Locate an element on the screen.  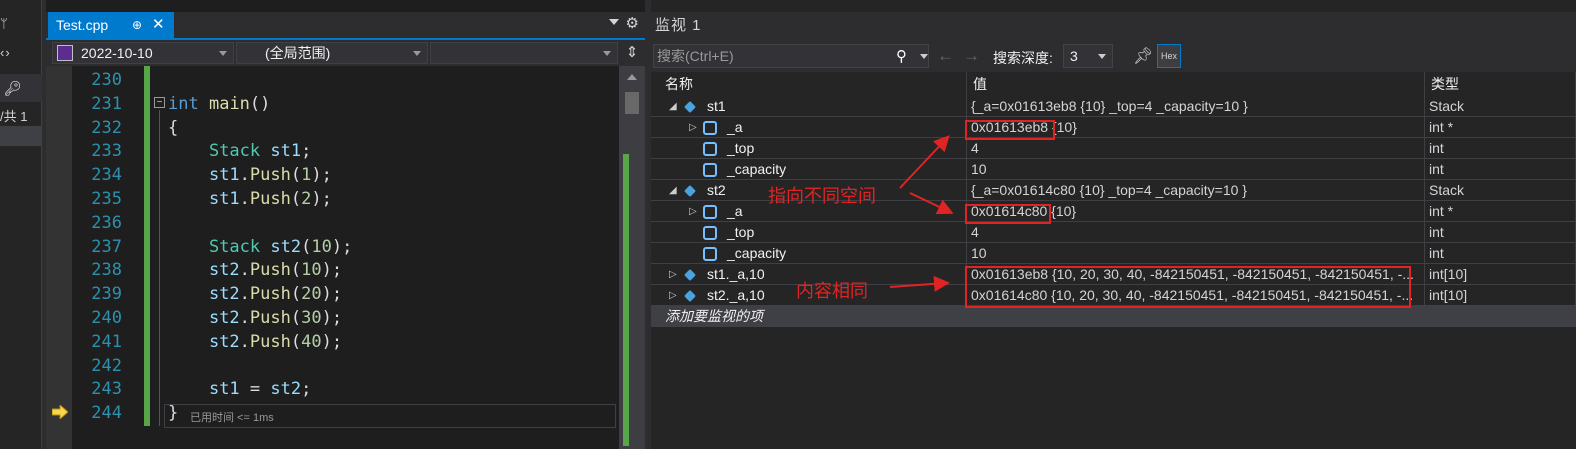
arrow-to-array-contents is located at coordinates (919, 283).